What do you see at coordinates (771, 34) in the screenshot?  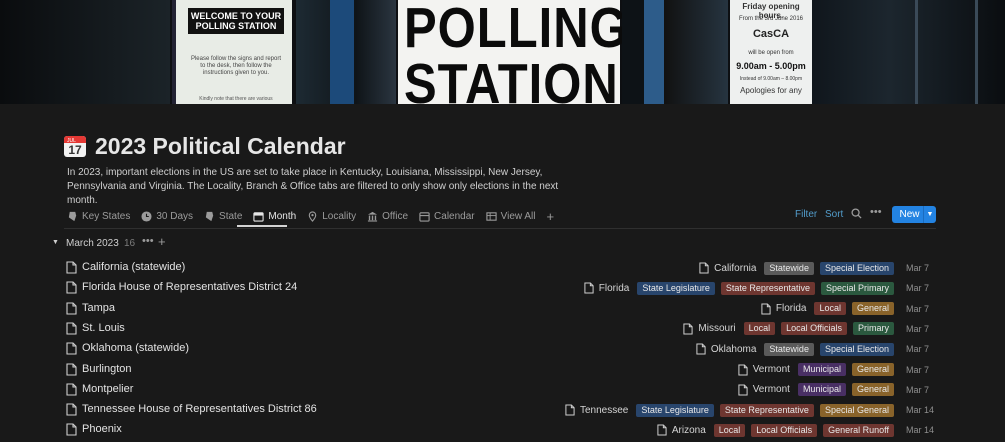 I see `cover-hours-line: CasCA` at bounding box center [771, 34].